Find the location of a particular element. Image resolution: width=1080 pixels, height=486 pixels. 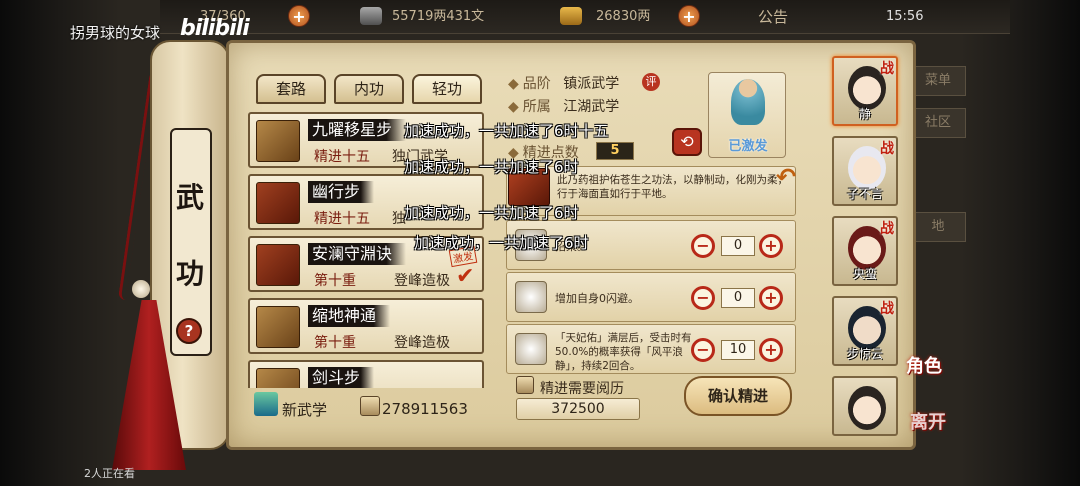

grade-value: 镇派武学 is located at coordinates (591, 84).